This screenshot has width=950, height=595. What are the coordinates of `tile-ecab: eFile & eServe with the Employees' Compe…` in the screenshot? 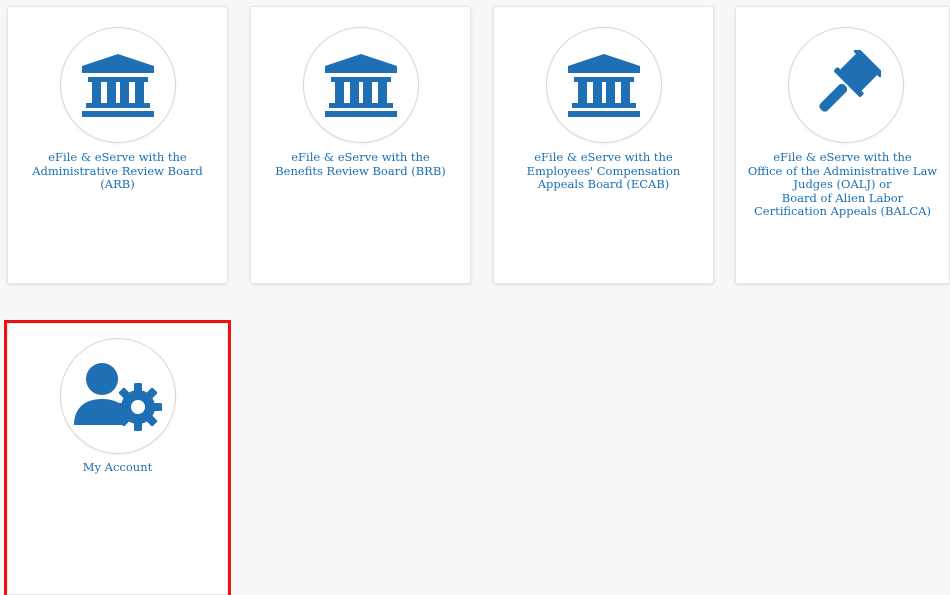 It's located at (603, 145).